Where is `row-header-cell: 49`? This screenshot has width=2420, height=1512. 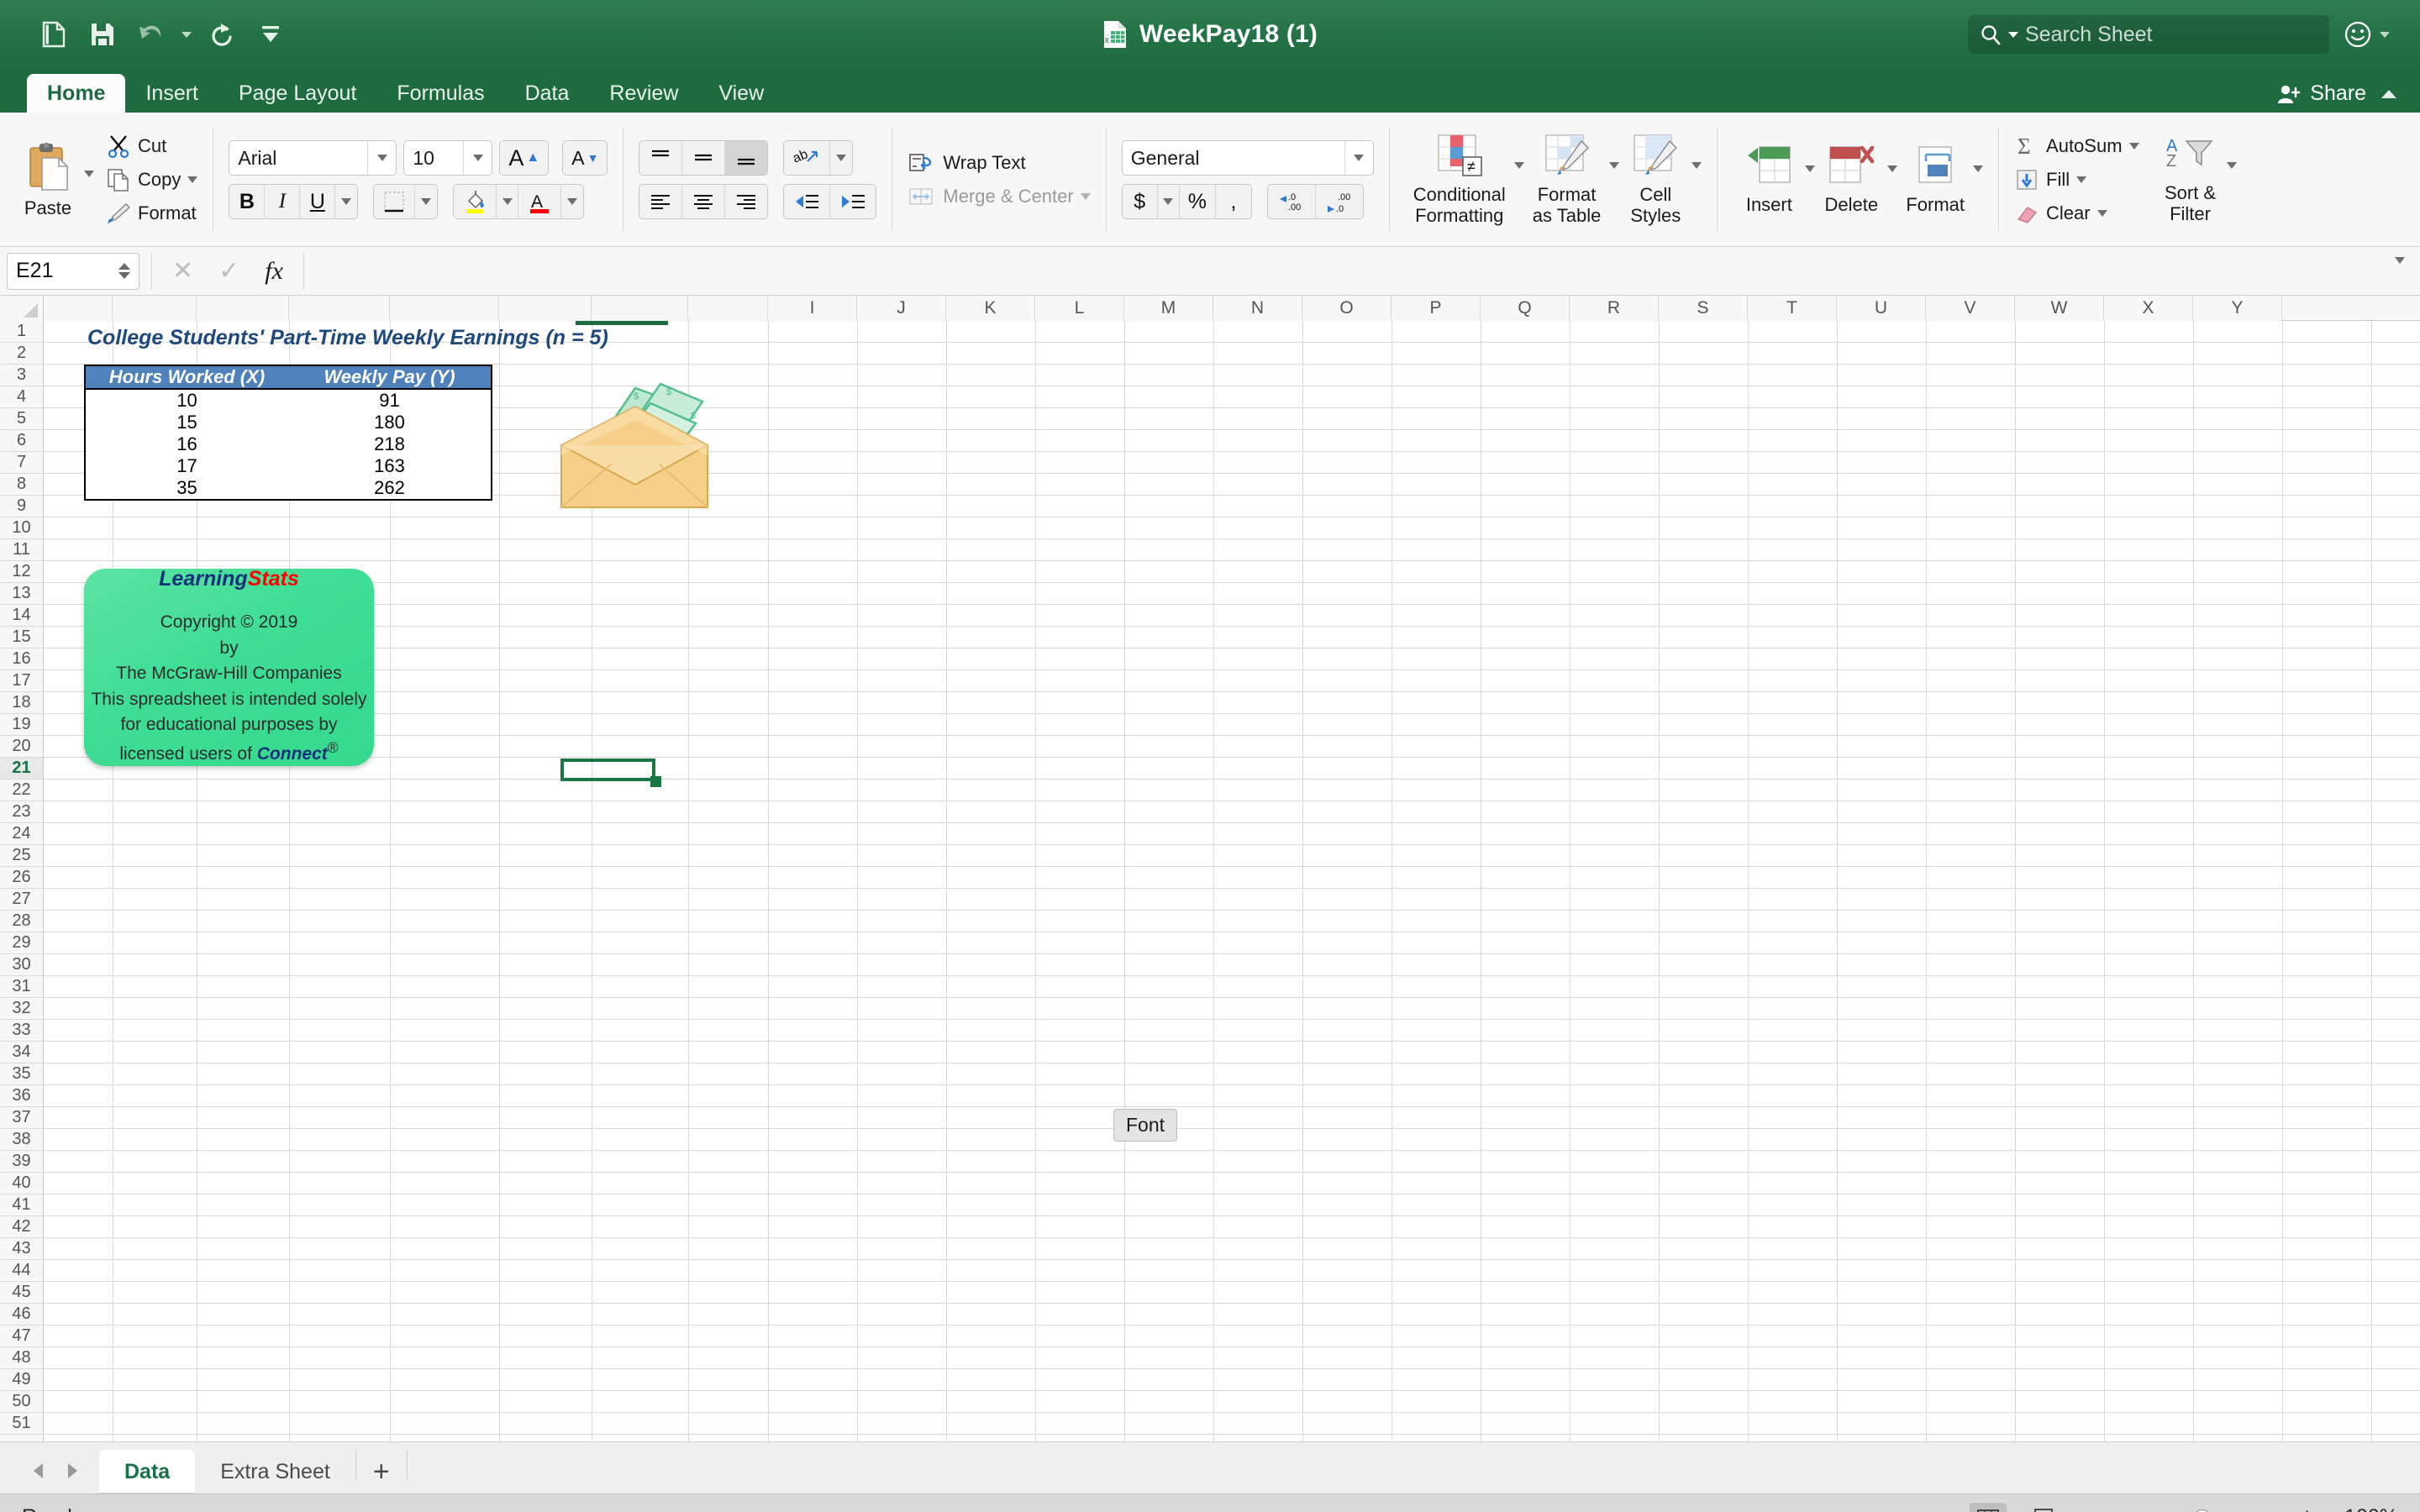
row-header-cell: 49 is located at coordinates (22, 1380).